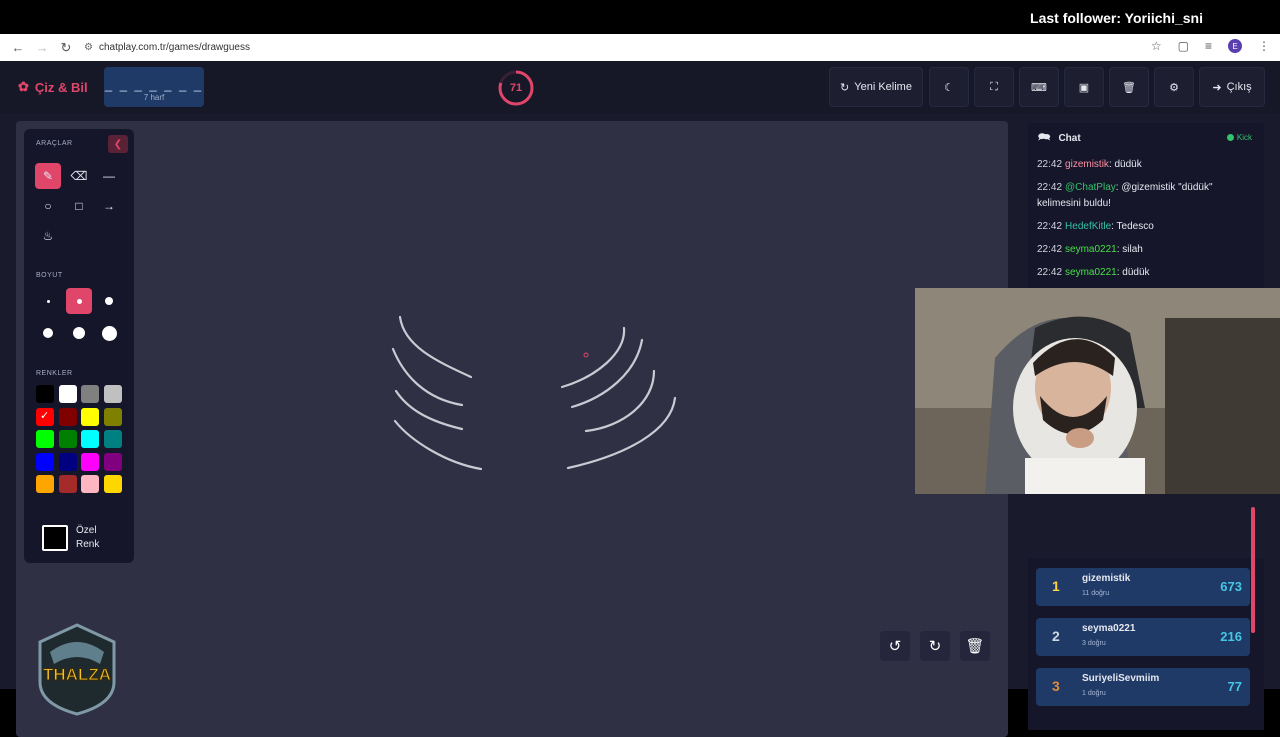 This screenshot has width=1280, height=737. I want to click on bookmark-star-icon: ☆, so click(1156, 46).